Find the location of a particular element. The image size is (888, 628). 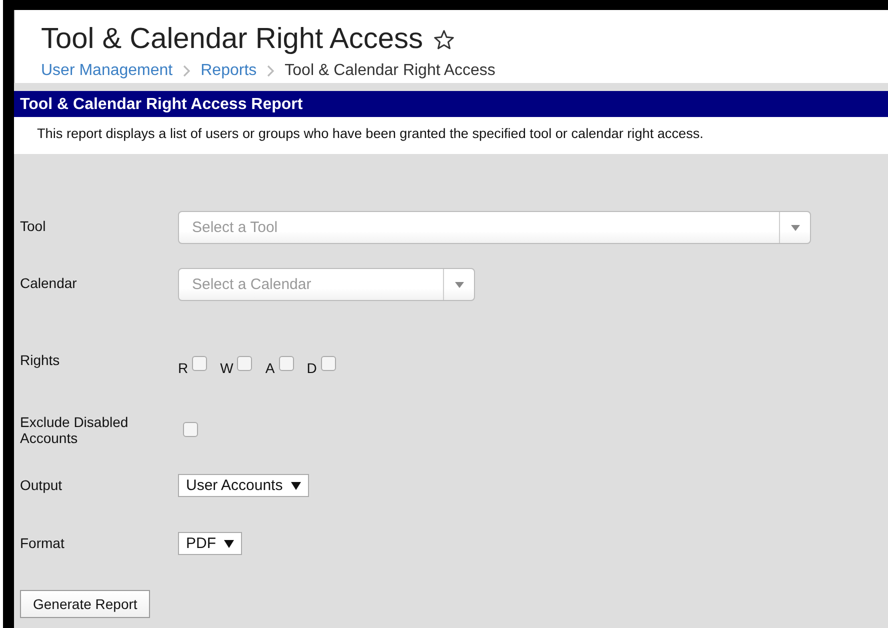

field-label: Rights is located at coordinates (40, 360).